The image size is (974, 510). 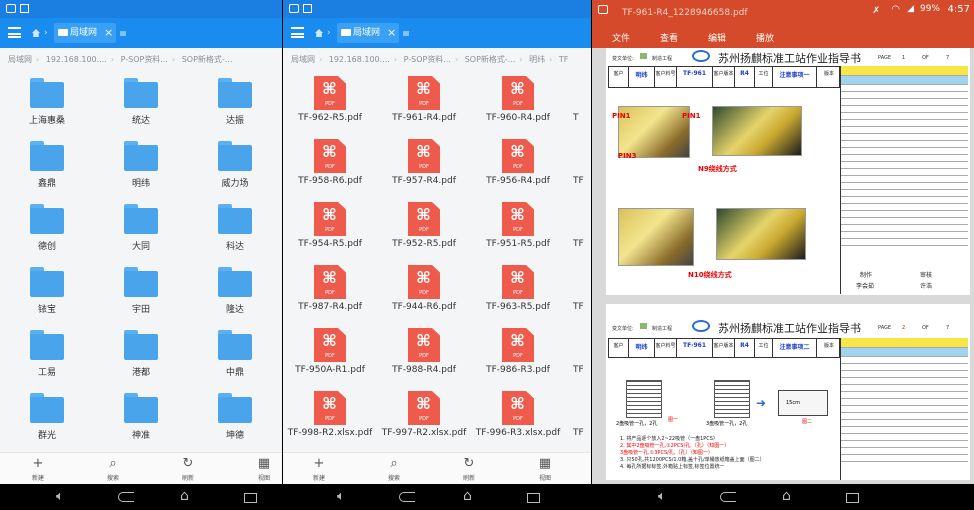 I want to click on menu-play: 播放, so click(x=765, y=37).